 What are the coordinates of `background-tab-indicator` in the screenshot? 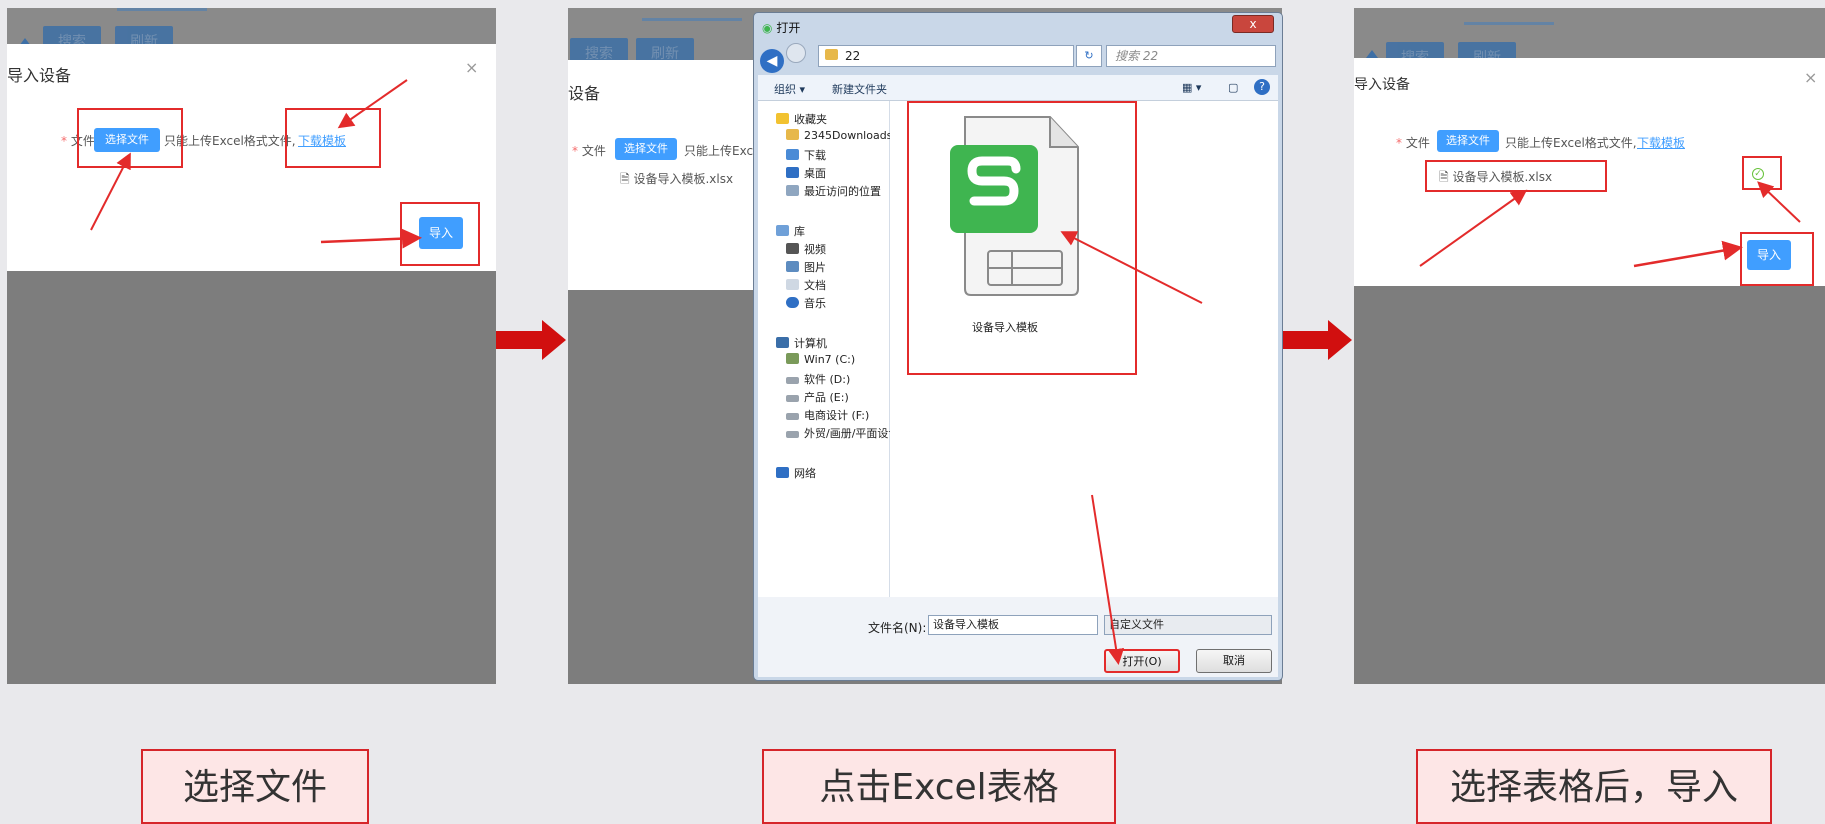 It's located at (692, 19).